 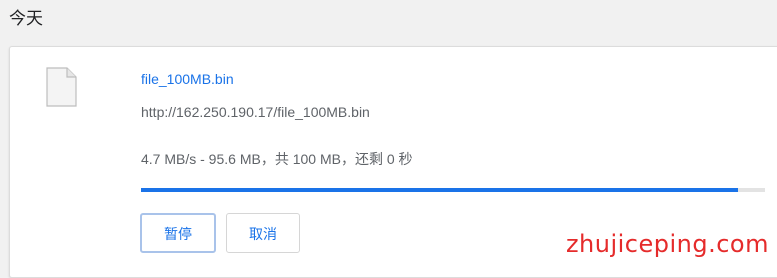 I want to click on file-icon, so click(x=61, y=87).